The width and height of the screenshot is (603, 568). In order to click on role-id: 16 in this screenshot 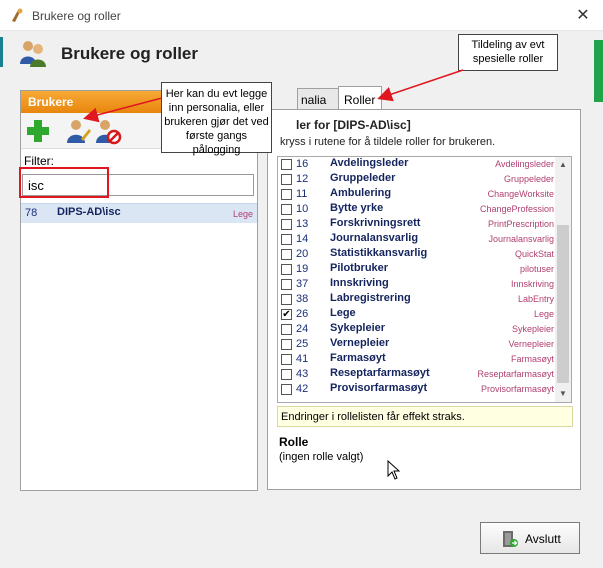, I will do `click(302, 164)`.